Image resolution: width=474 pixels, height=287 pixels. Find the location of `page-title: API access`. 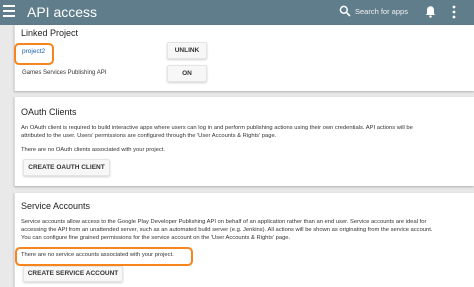

page-title: API access is located at coordinates (62, 12).